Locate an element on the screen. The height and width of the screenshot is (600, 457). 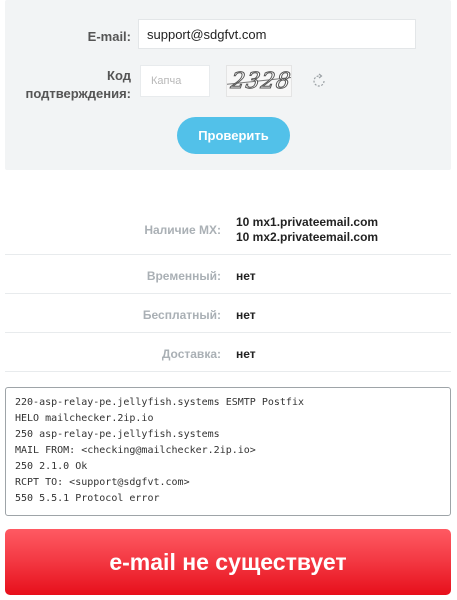
result-row-free: Бесплатный: нет is located at coordinates (228, 313).